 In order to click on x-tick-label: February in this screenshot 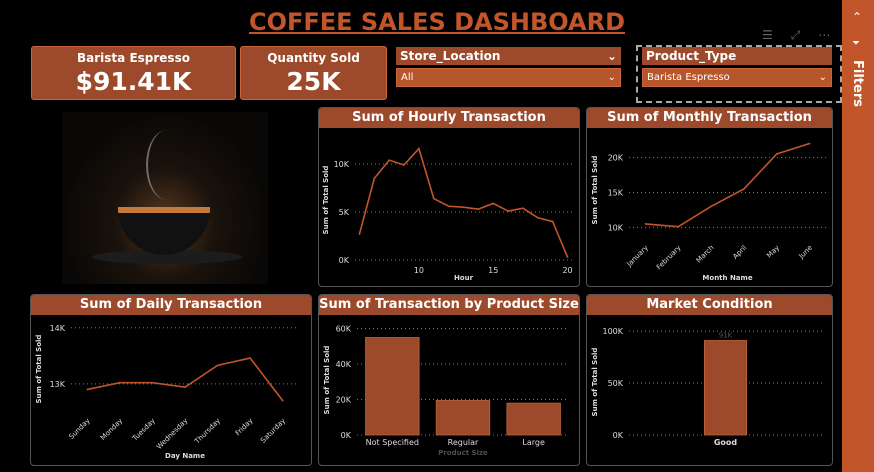, I will do `click(669, 258)`.